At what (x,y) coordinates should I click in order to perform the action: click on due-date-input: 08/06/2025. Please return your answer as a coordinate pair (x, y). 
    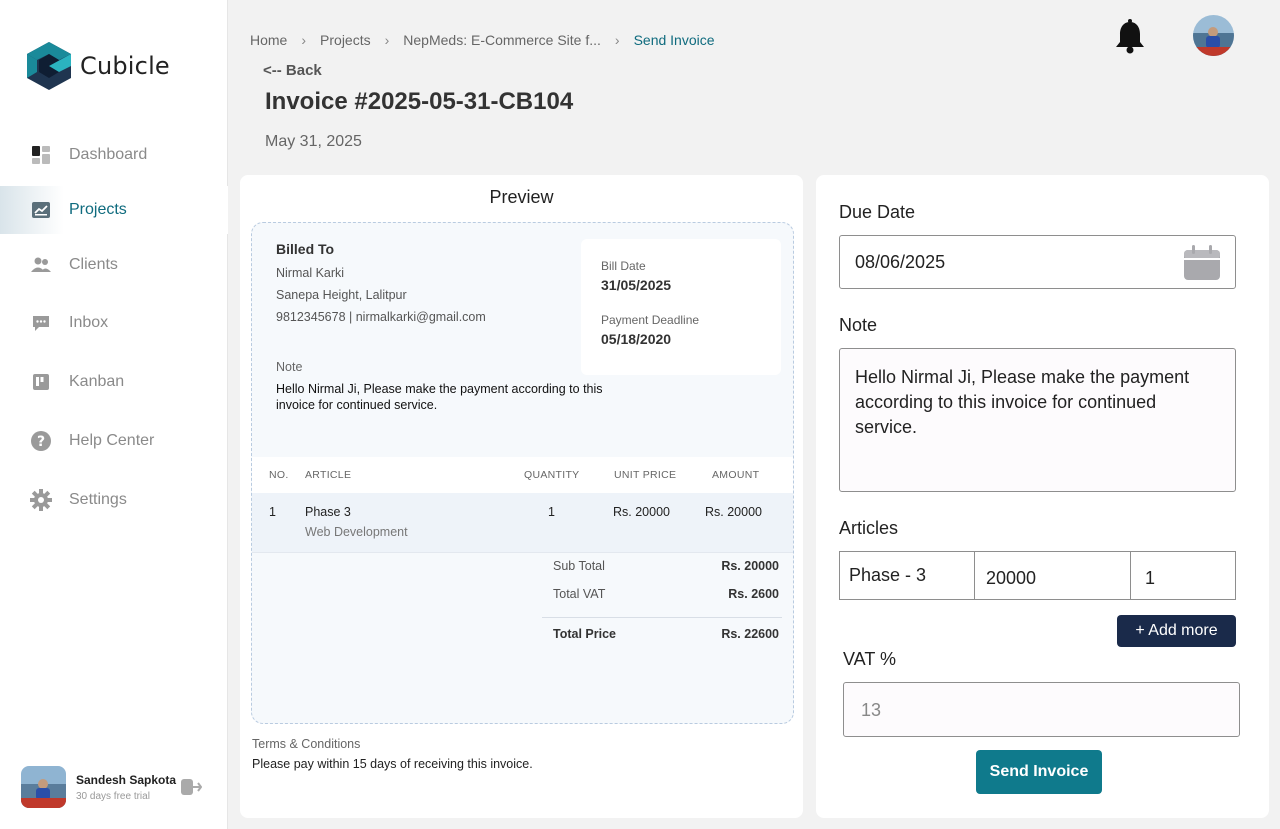
    Looking at the image, I should click on (1037, 262).